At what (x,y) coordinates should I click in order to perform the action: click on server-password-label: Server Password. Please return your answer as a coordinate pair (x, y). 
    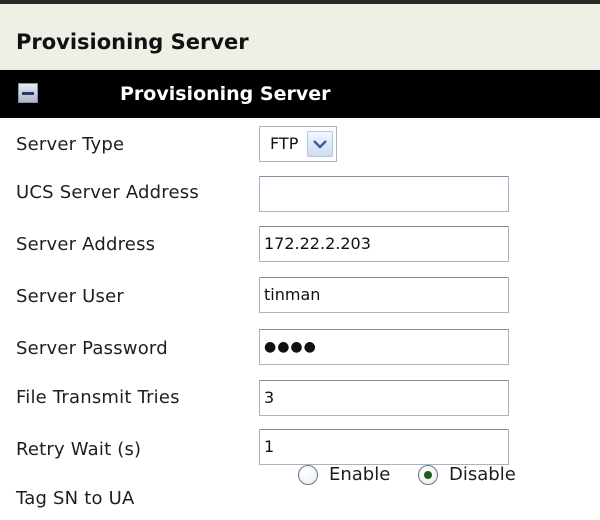
    Looking at the image, I should click on (92, 348).